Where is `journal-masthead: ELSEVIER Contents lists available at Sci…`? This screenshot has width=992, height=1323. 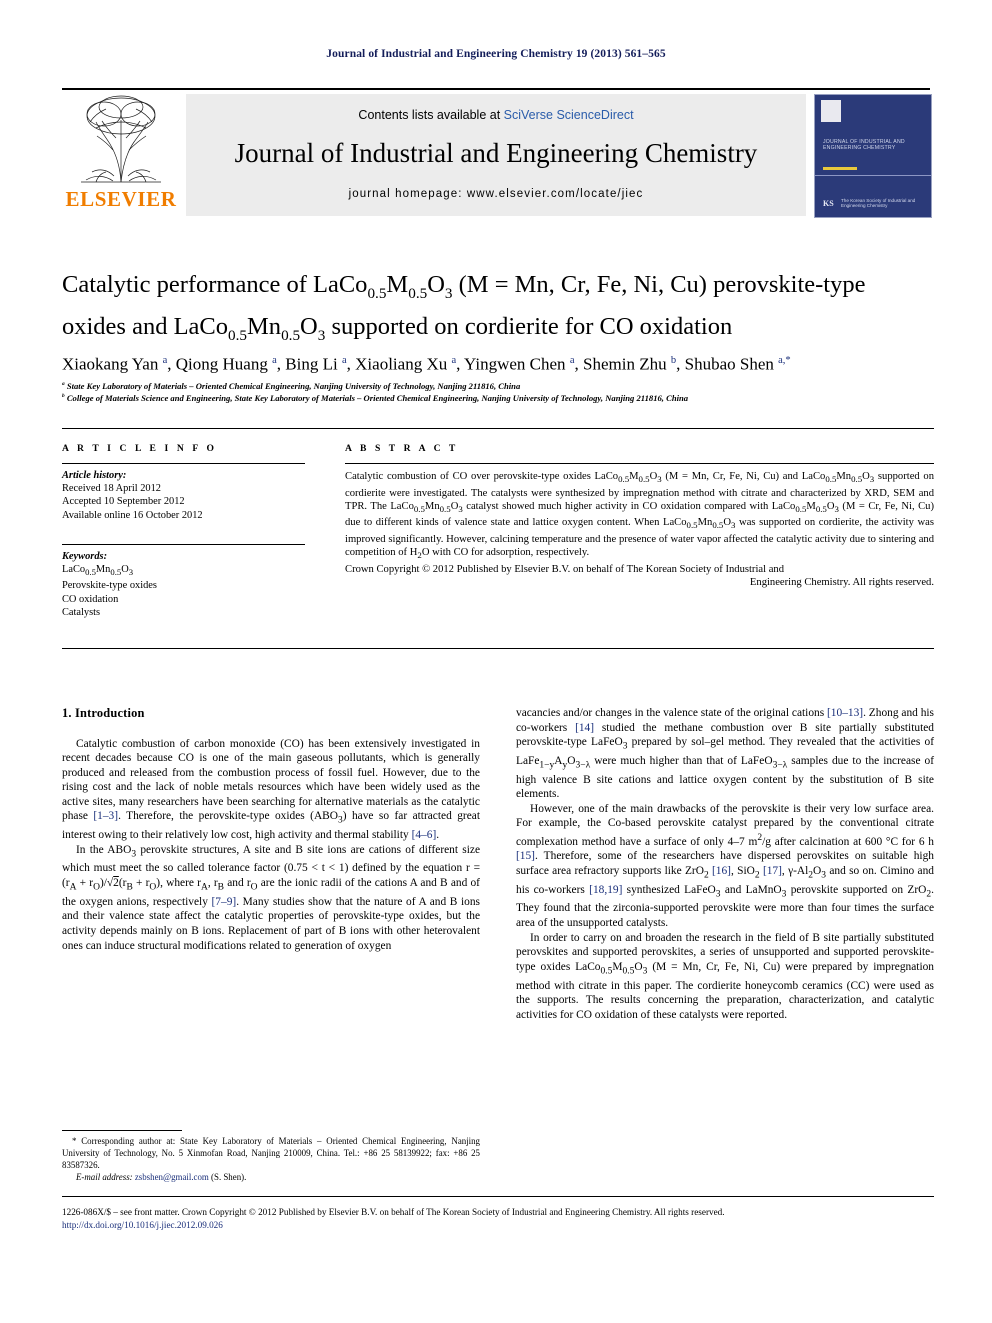
journal-masthead: ELSEVIER Contents lists available at Sci… is located at coordinates (497, 153).